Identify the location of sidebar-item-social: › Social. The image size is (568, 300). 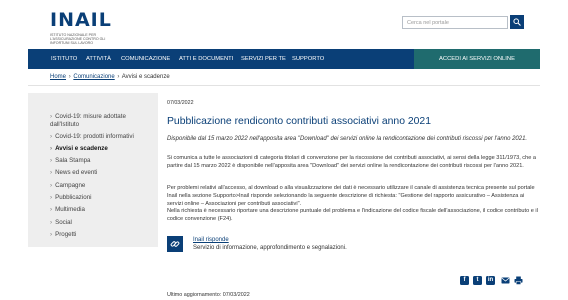
(100, 223).